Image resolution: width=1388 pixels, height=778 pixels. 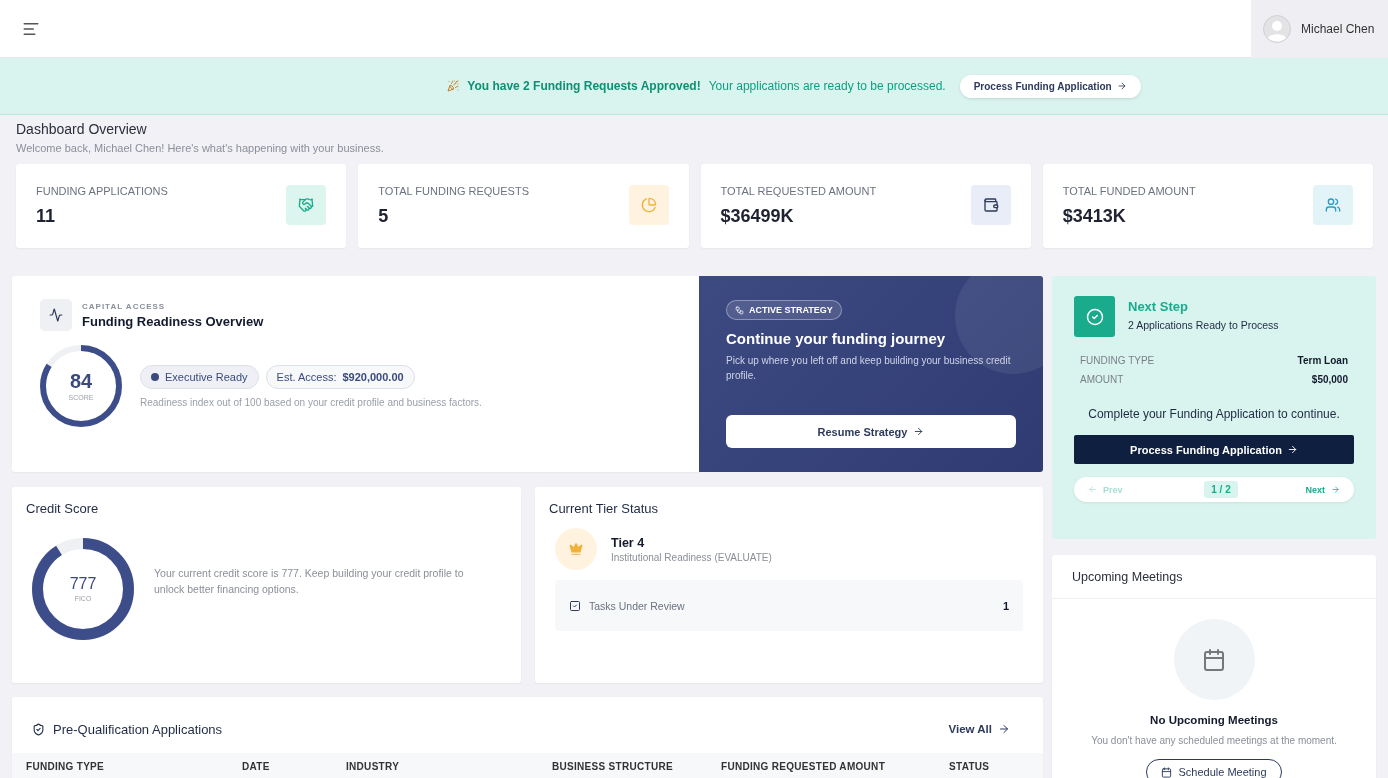 What do you see at coordinates (827, 86) in the screenshot?
I see `banner-message: Your applications are ready to be processed.` at bounding box center [827, 86].